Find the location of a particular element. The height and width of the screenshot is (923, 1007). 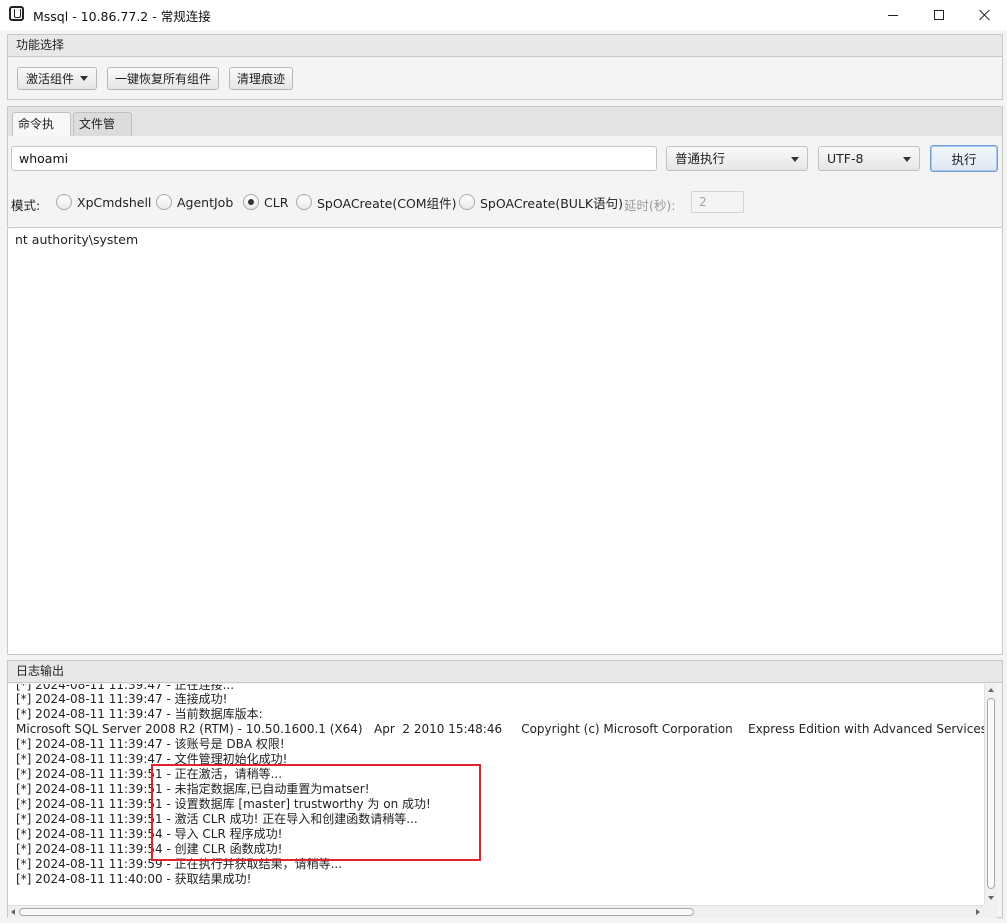

mode-option-spoacreate-bulk: SpOACreate(BULK语句) is located at coordinates (541, 202).